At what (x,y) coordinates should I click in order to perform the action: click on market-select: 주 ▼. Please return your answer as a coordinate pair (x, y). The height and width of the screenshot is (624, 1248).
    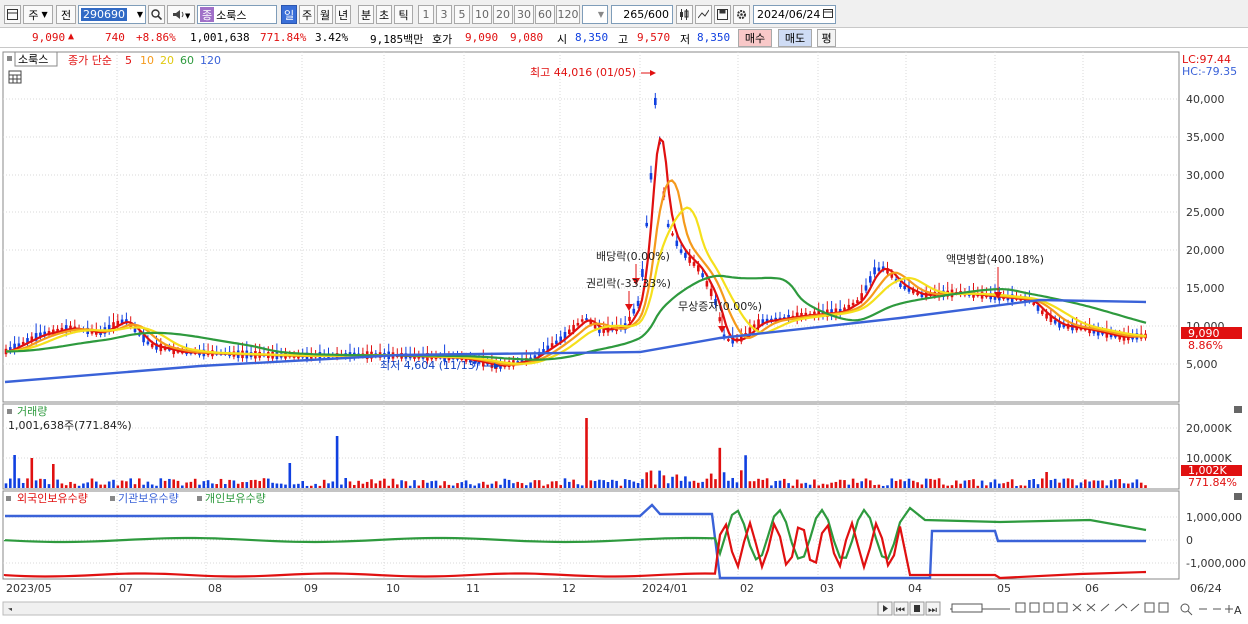
    Looking at the image, I should click on (38, 14).